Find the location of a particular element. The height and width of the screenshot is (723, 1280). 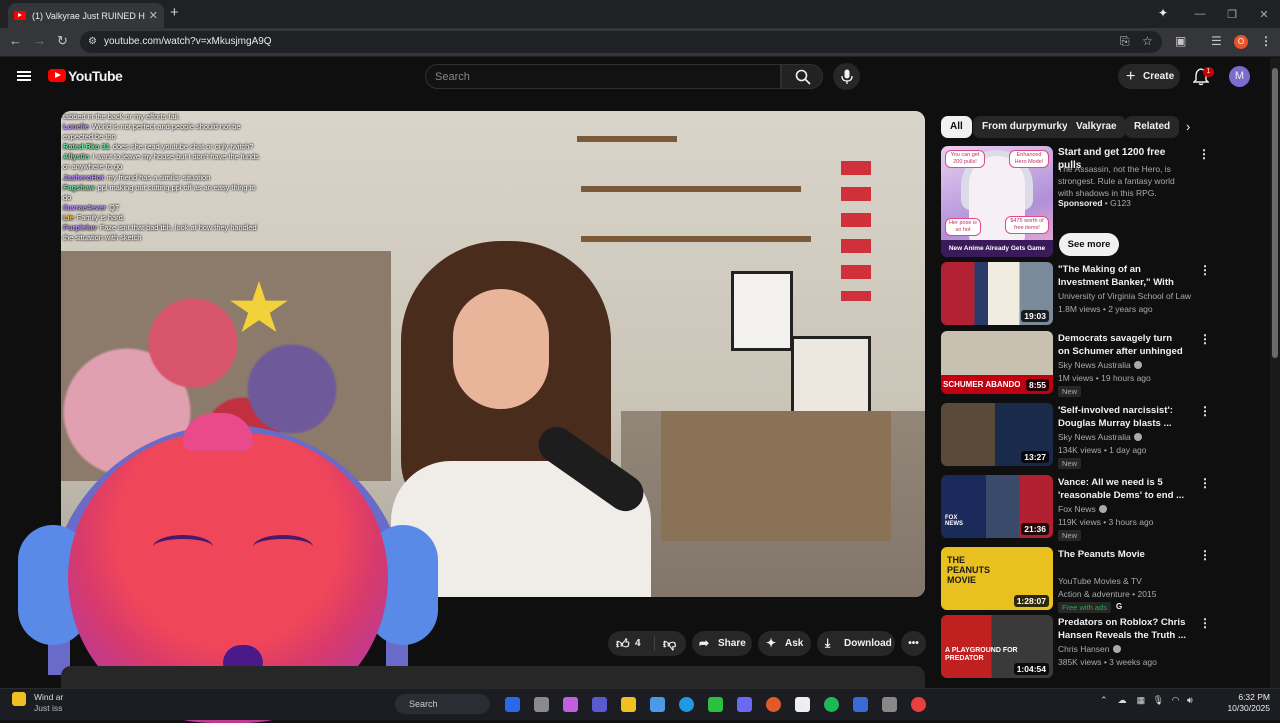

app-icon is located at coordinates (860, 704).